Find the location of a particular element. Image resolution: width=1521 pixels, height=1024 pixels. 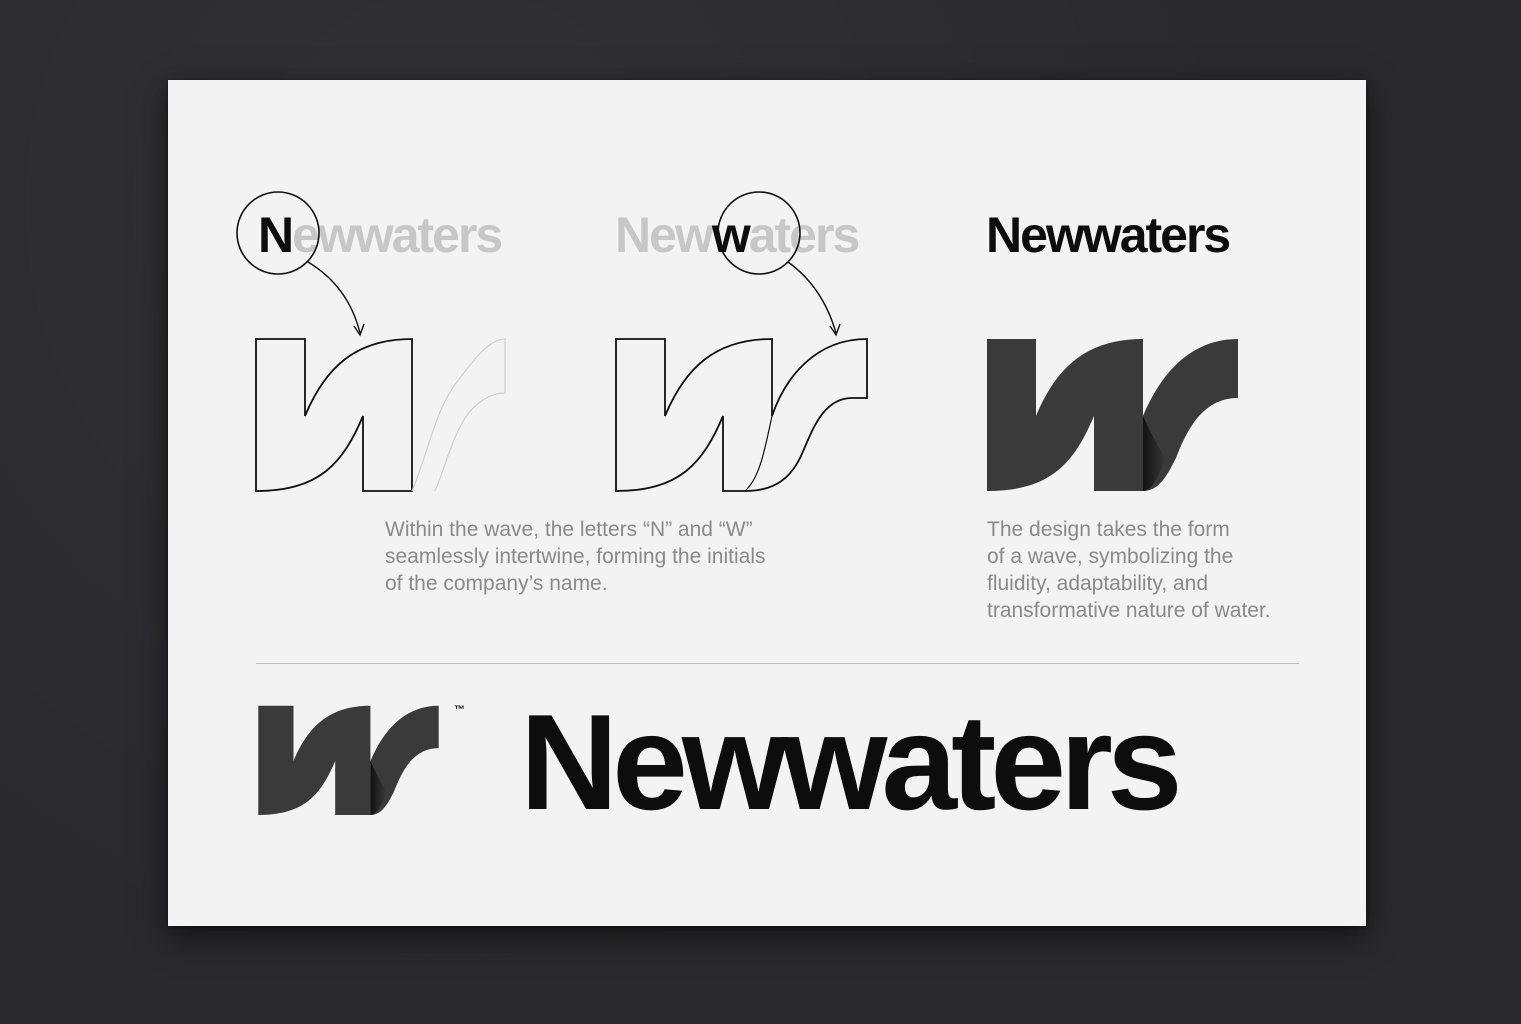

trademark-symbol: ™ is located at coordinates (459, 710).